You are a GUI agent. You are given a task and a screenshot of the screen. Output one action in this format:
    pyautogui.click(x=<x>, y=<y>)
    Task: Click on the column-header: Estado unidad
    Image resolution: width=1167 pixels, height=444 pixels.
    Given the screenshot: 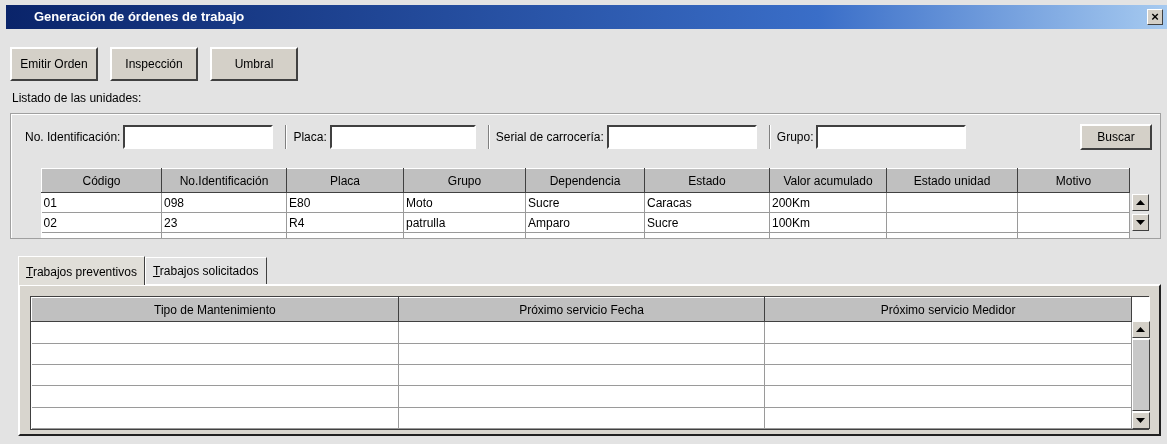 What is the action you would take?
    pyautogui.click(x=952, y=180)
    